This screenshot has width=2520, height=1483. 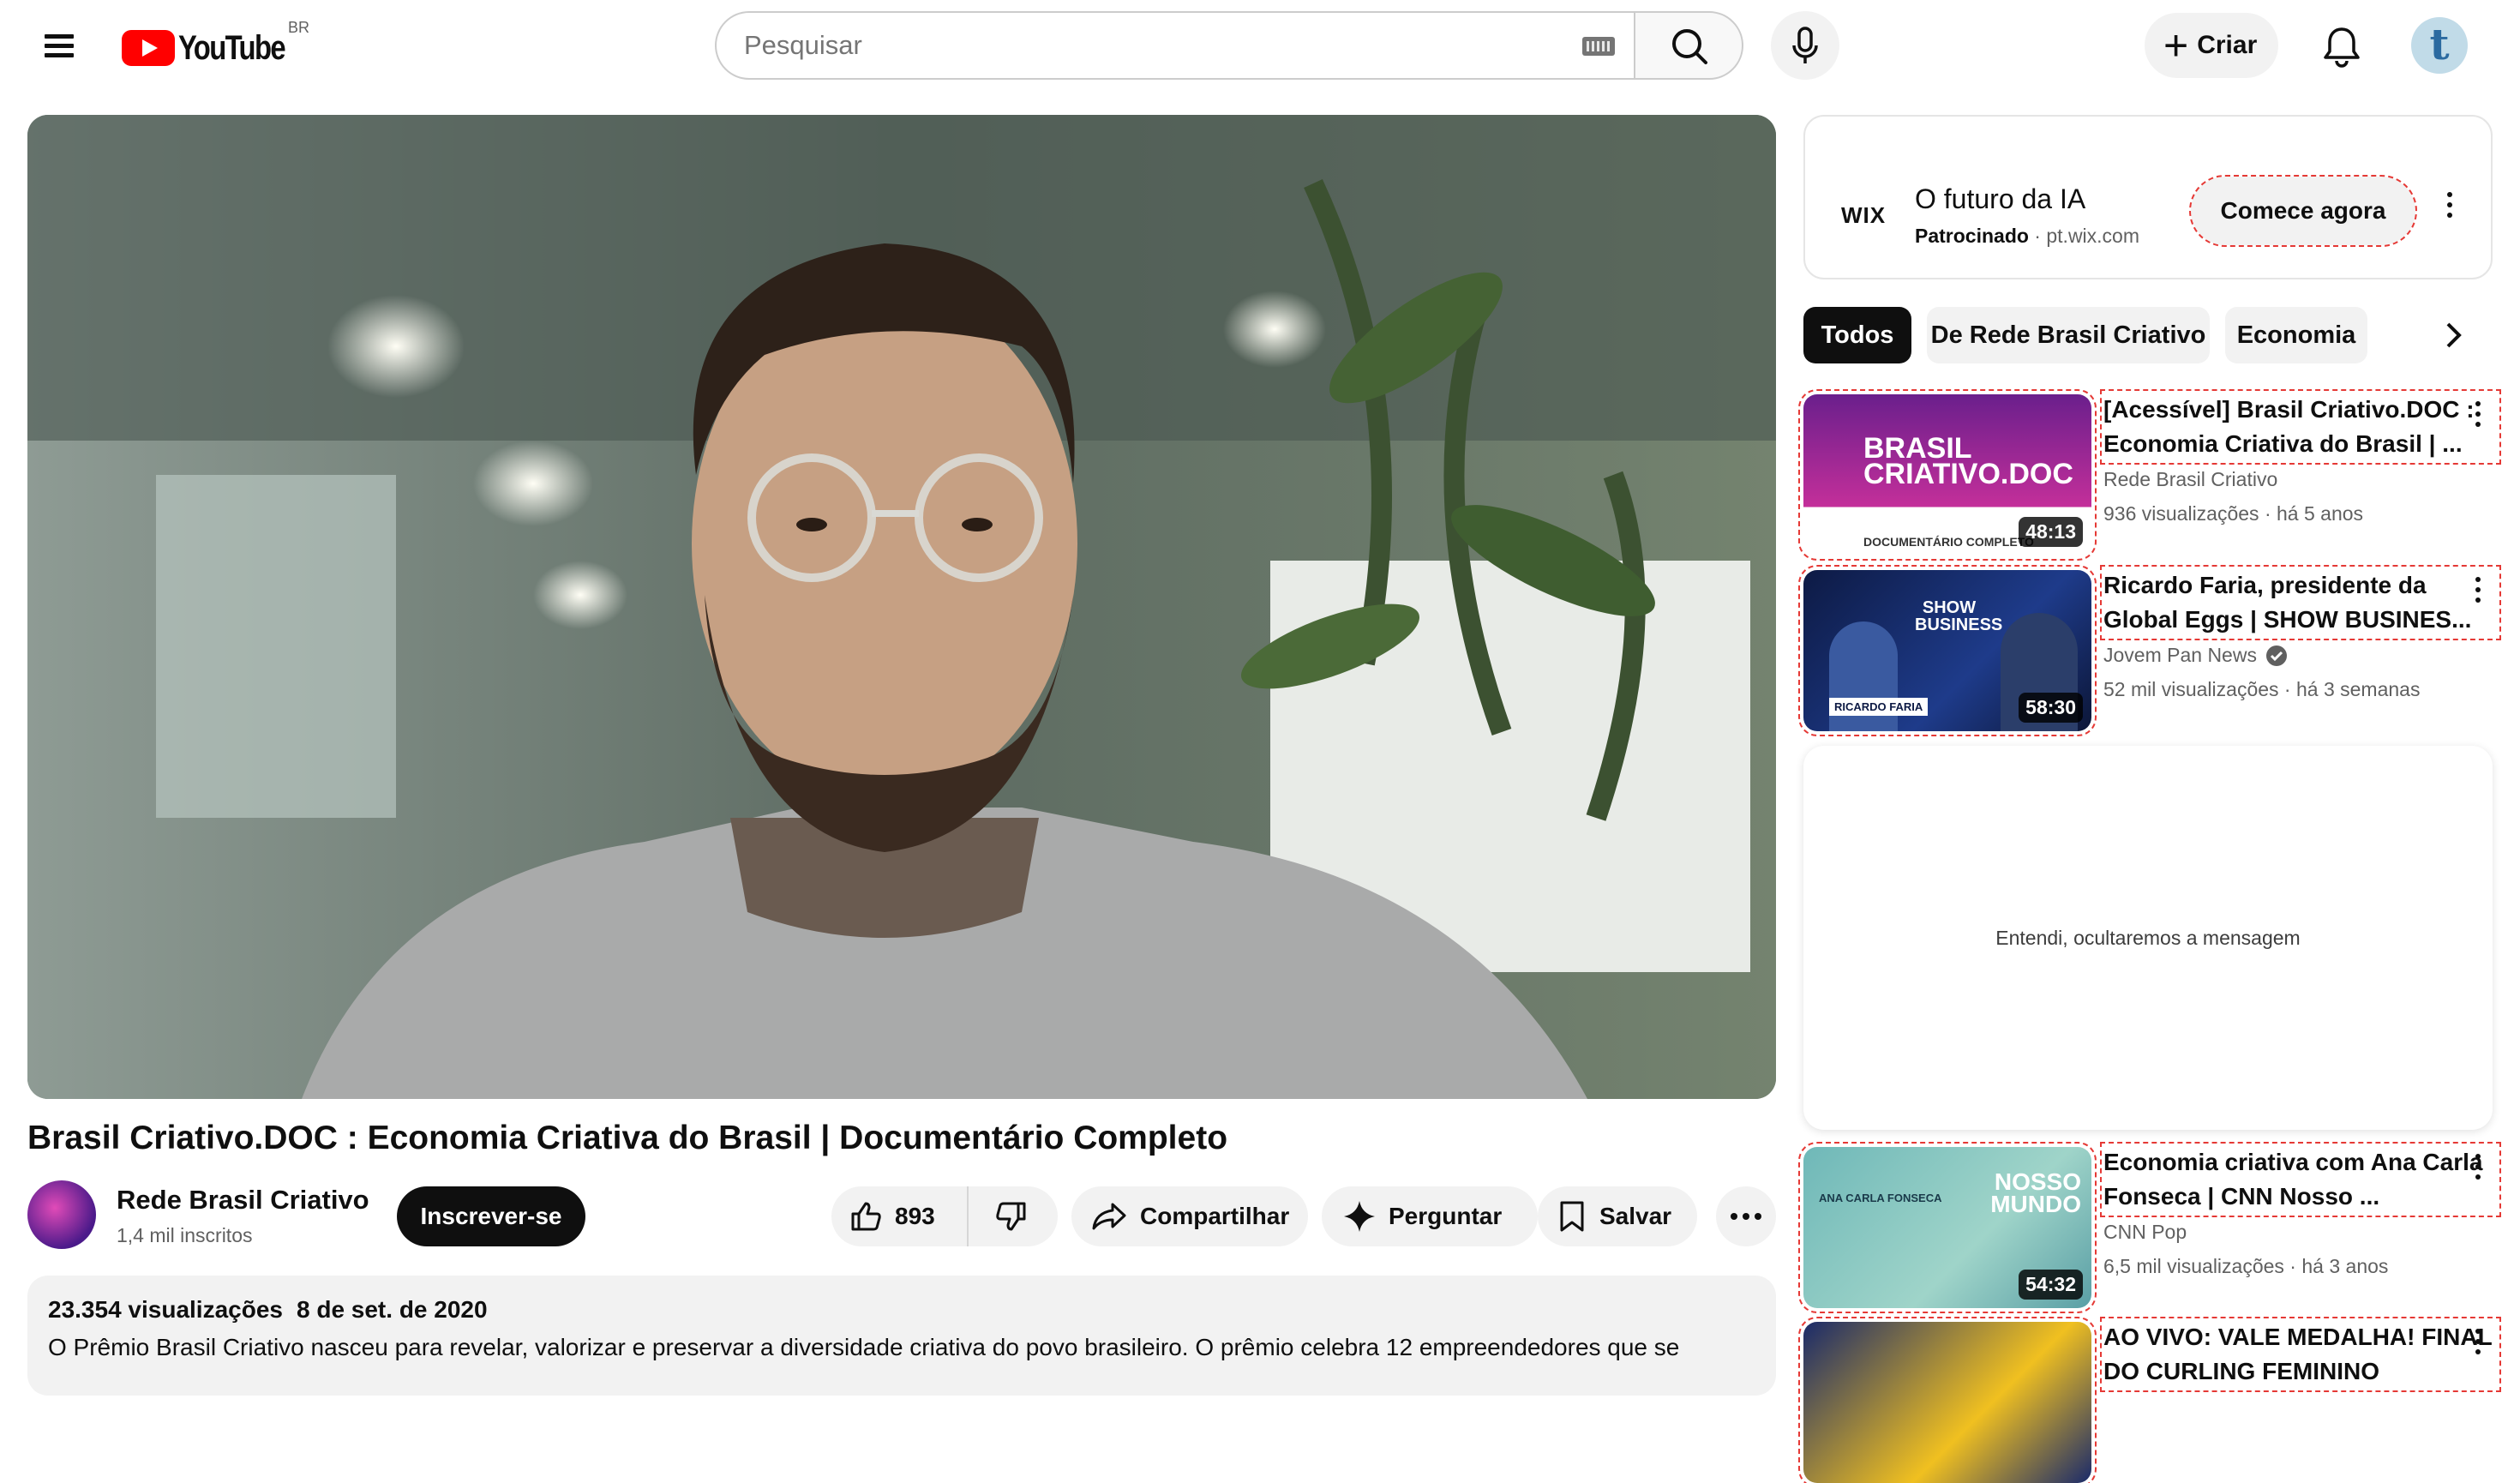 I want to click on chevron-right-icon, so click(x=2453, y=335).